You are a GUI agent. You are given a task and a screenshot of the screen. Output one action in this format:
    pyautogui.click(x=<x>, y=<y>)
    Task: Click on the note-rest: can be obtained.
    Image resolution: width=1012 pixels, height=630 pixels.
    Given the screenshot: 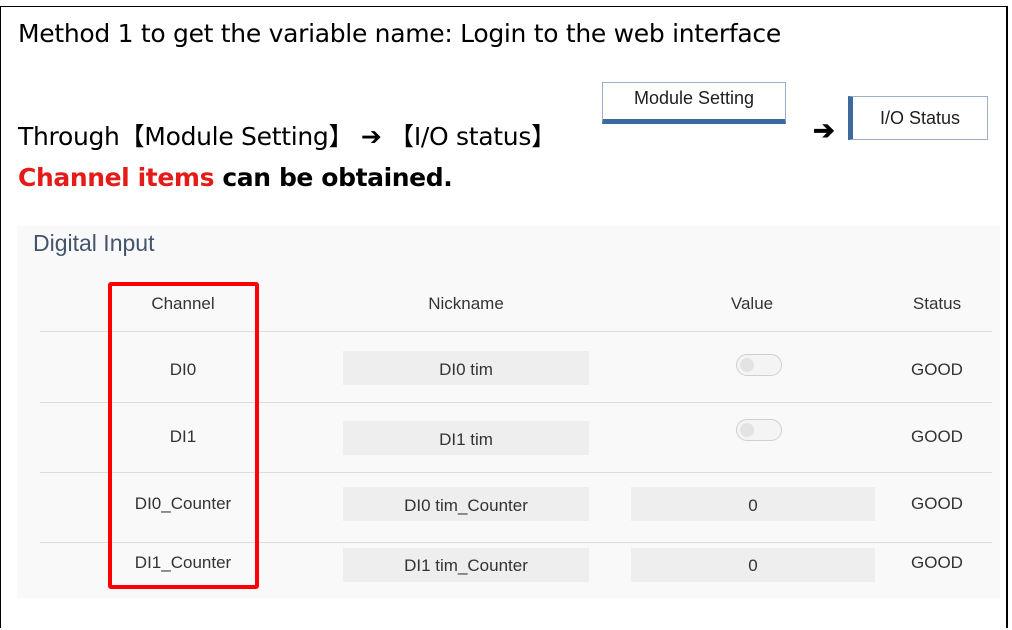 What is the action you would take?
    pyautogui.click(x=333, y=177)
    